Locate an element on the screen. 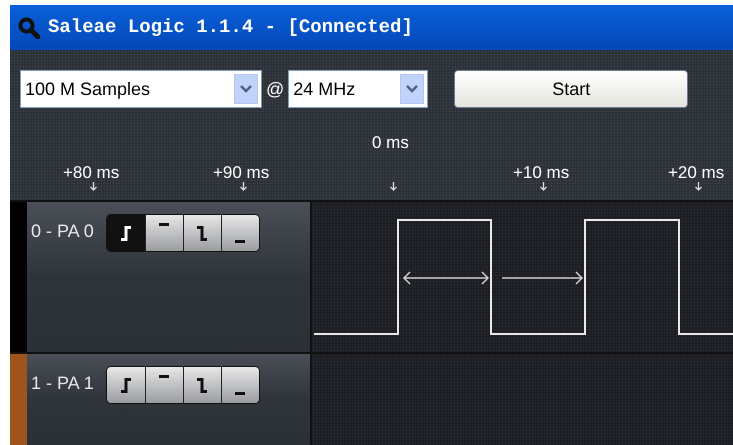  dropdown-field: 24 MHz is located at coordinates (358, 89).